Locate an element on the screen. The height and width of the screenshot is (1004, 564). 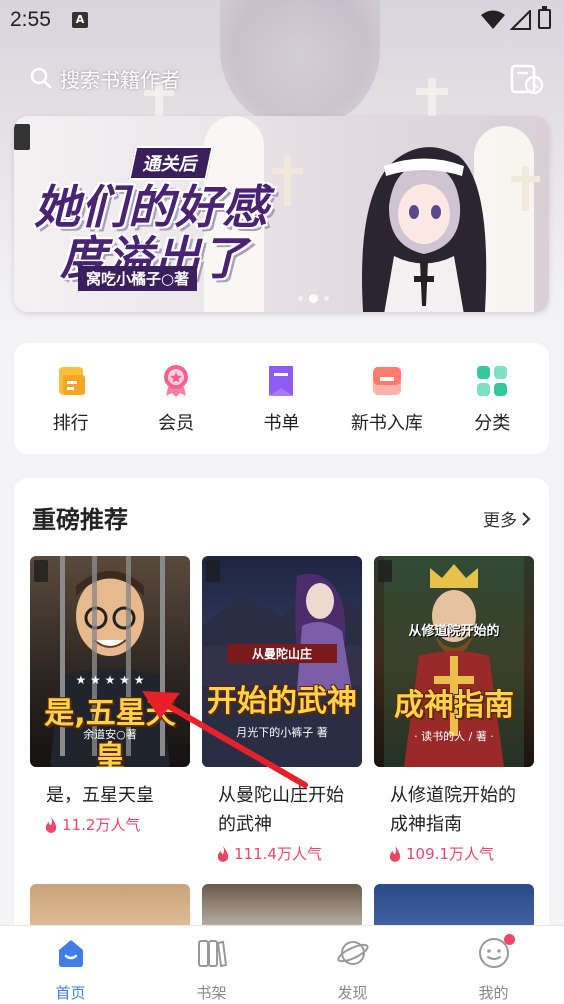
book-cover: 从修道院开始的 成神指南 · 读书的人 / 著 · is located at coordinates (454, 661).